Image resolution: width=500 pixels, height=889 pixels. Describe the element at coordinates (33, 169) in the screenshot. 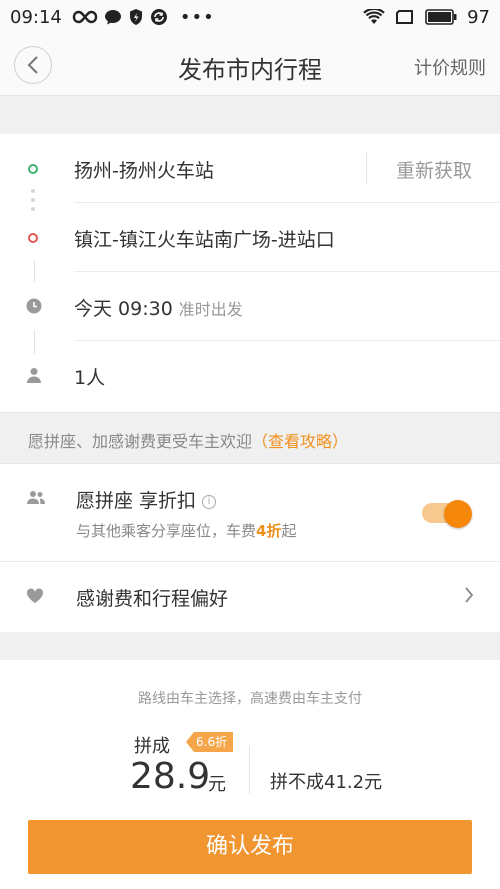

I see `start-dot-icon` at that location.